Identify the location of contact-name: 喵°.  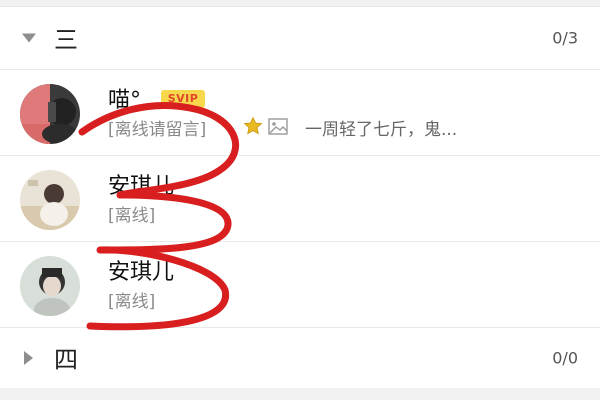
(125, 100).